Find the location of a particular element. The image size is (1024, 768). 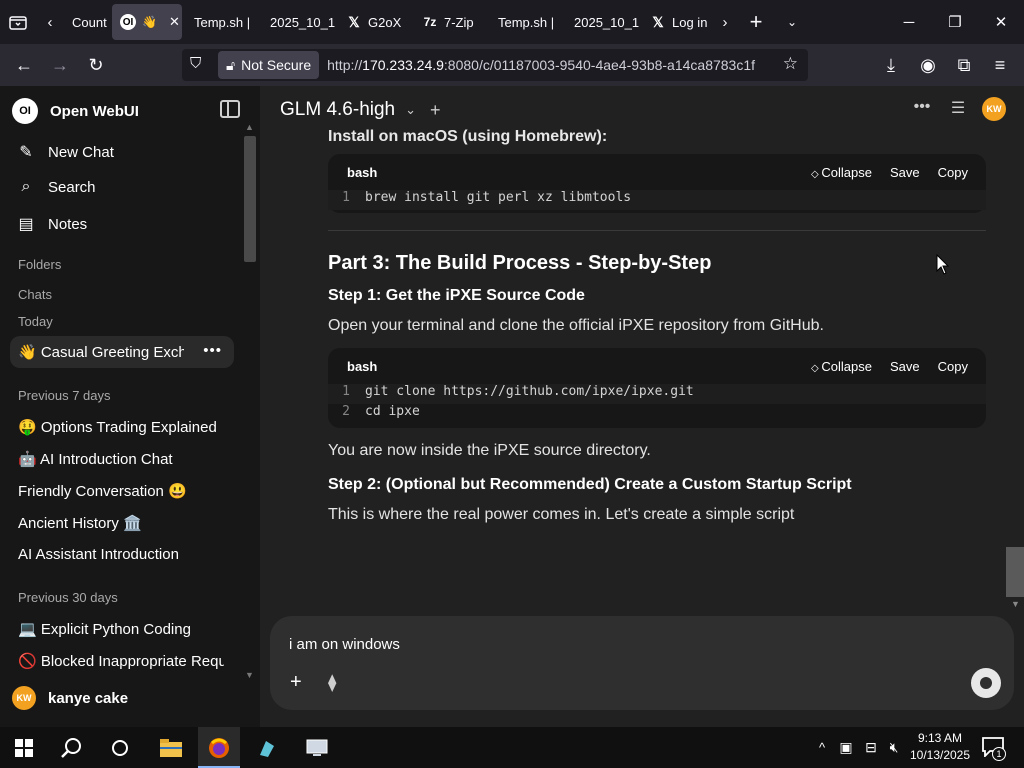

volume-muted-icon: 🔇︎ is located at coordinates (894, 747).